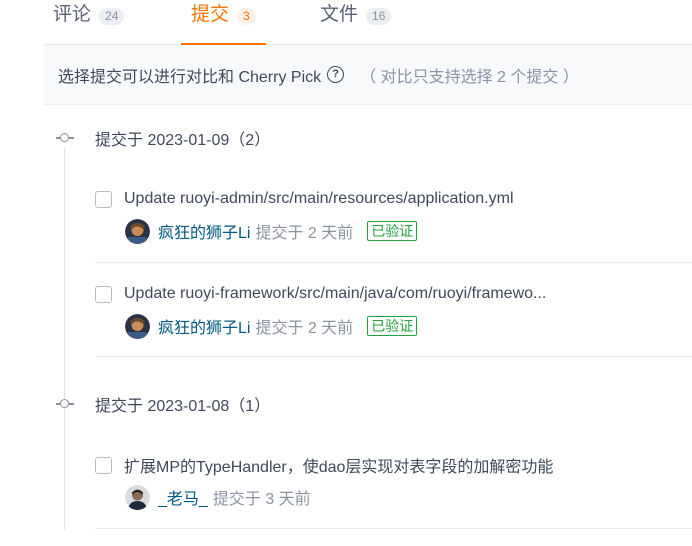  What do you see at coordinates (190, 77) in the screenshot?
I see `compare-hint-text: 选择提交可以进行对比和 Cherry Pick` at bounding box center [190, 77].